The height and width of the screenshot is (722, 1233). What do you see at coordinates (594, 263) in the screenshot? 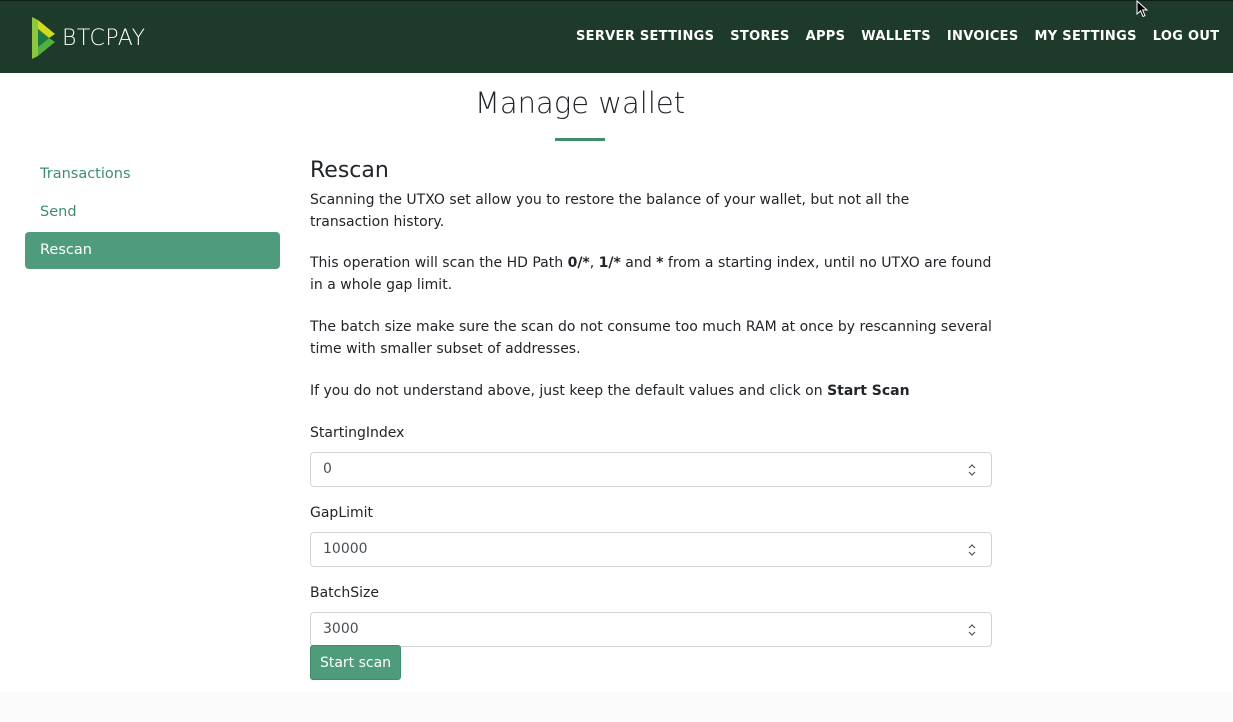
I see `text-segment: ,` at bounding box center [594, 263].